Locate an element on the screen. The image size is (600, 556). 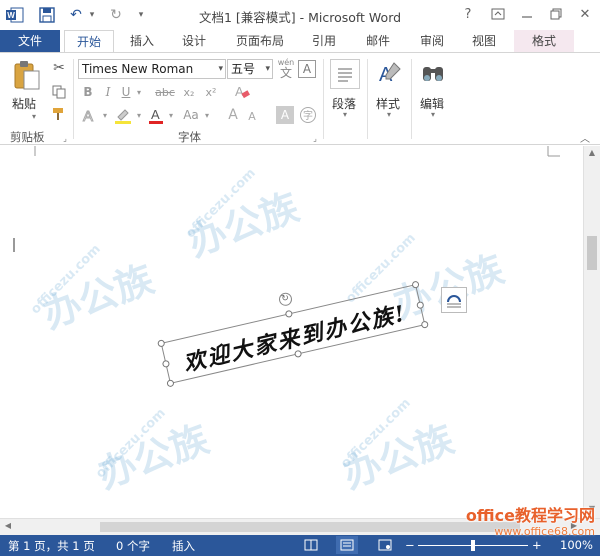
zoom-out-icon: − is located at coordinates (410, 545).